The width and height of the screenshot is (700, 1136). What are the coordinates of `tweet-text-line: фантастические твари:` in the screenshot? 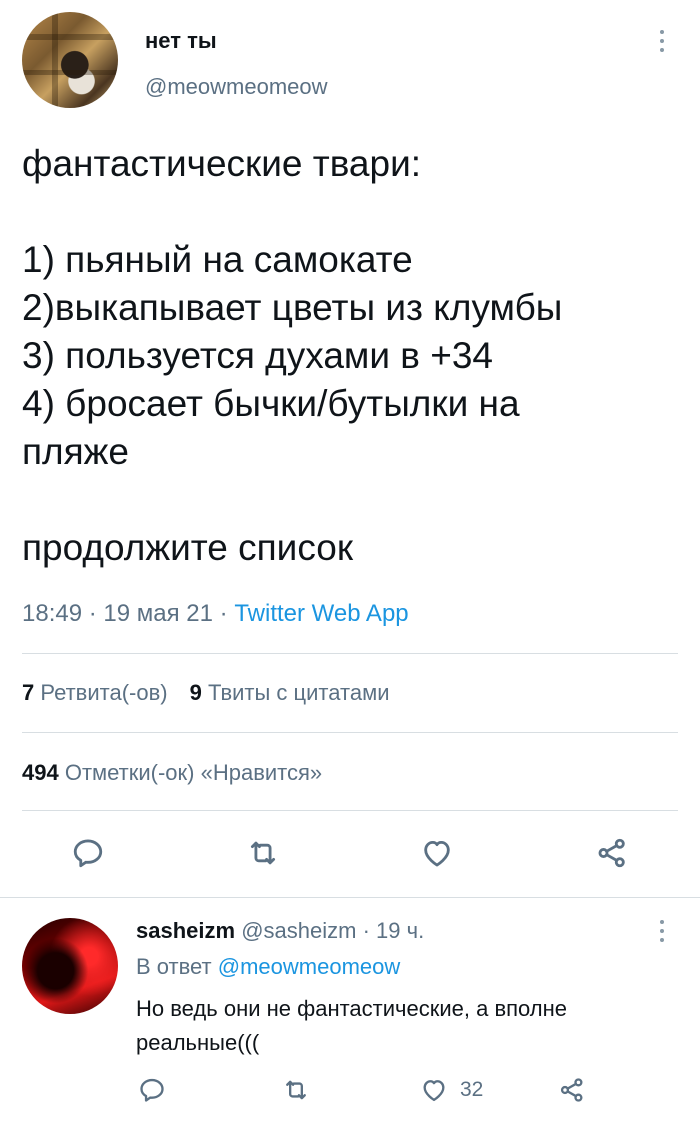 It's located at (222, 163).